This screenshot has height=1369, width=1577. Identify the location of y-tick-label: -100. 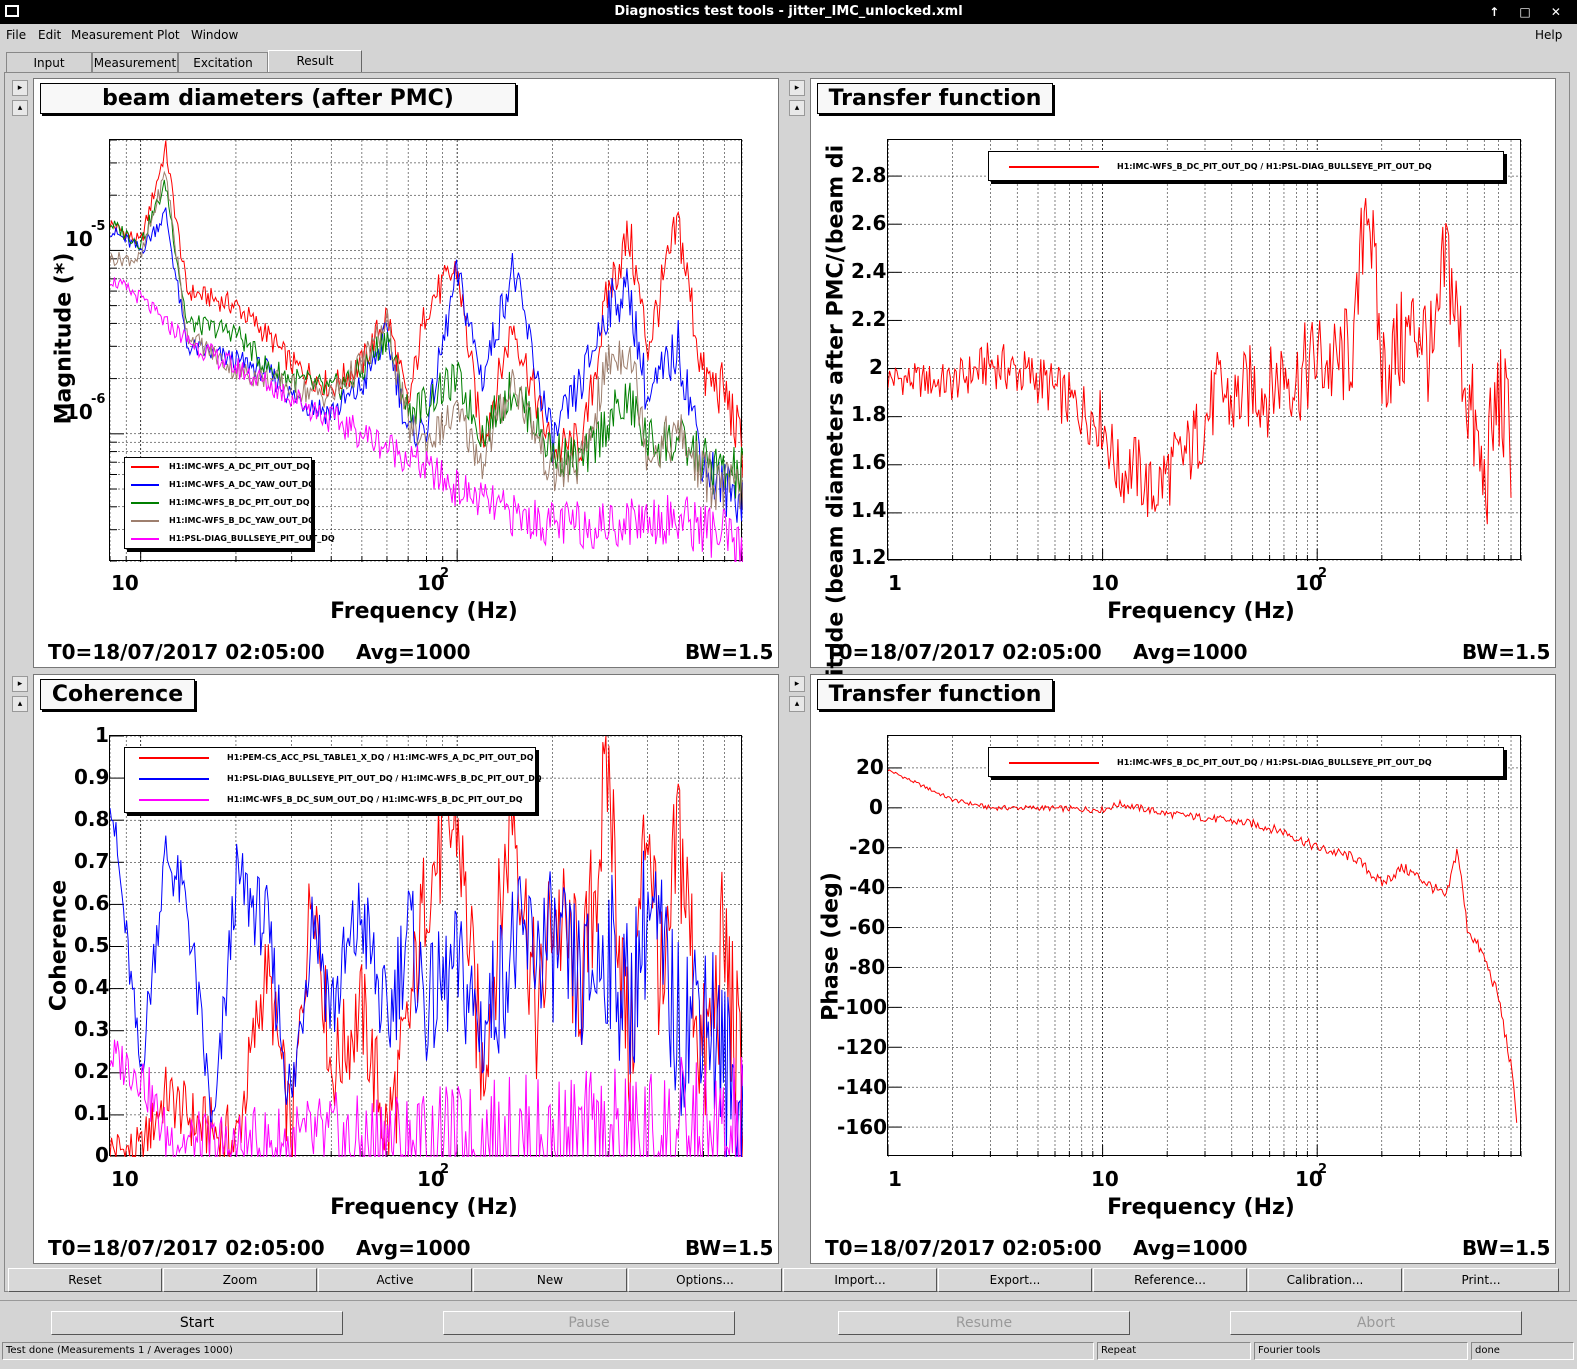
(862, 1007).